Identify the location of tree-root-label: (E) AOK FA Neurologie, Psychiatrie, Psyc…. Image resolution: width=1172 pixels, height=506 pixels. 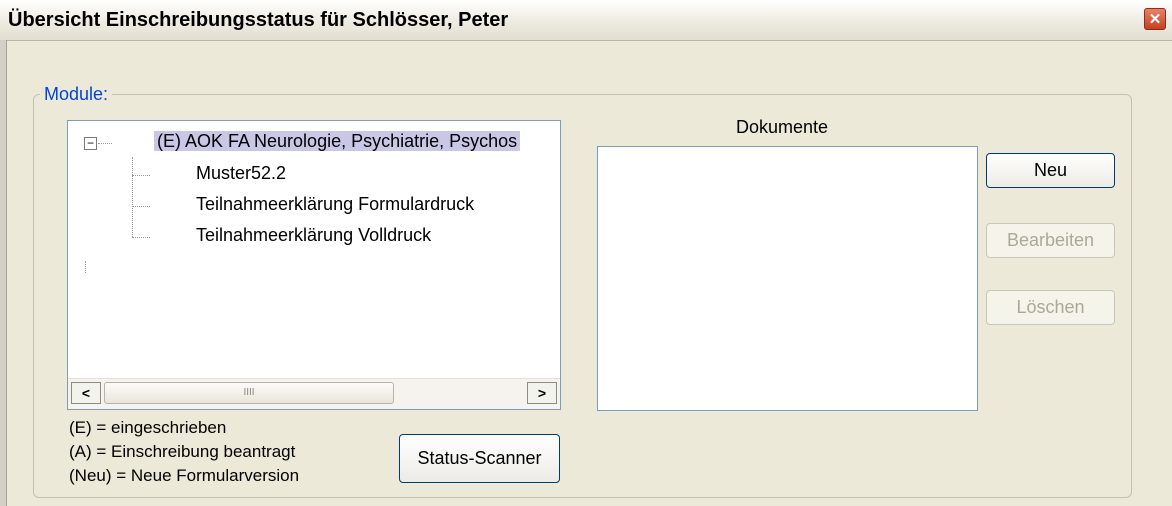
(337, 141).